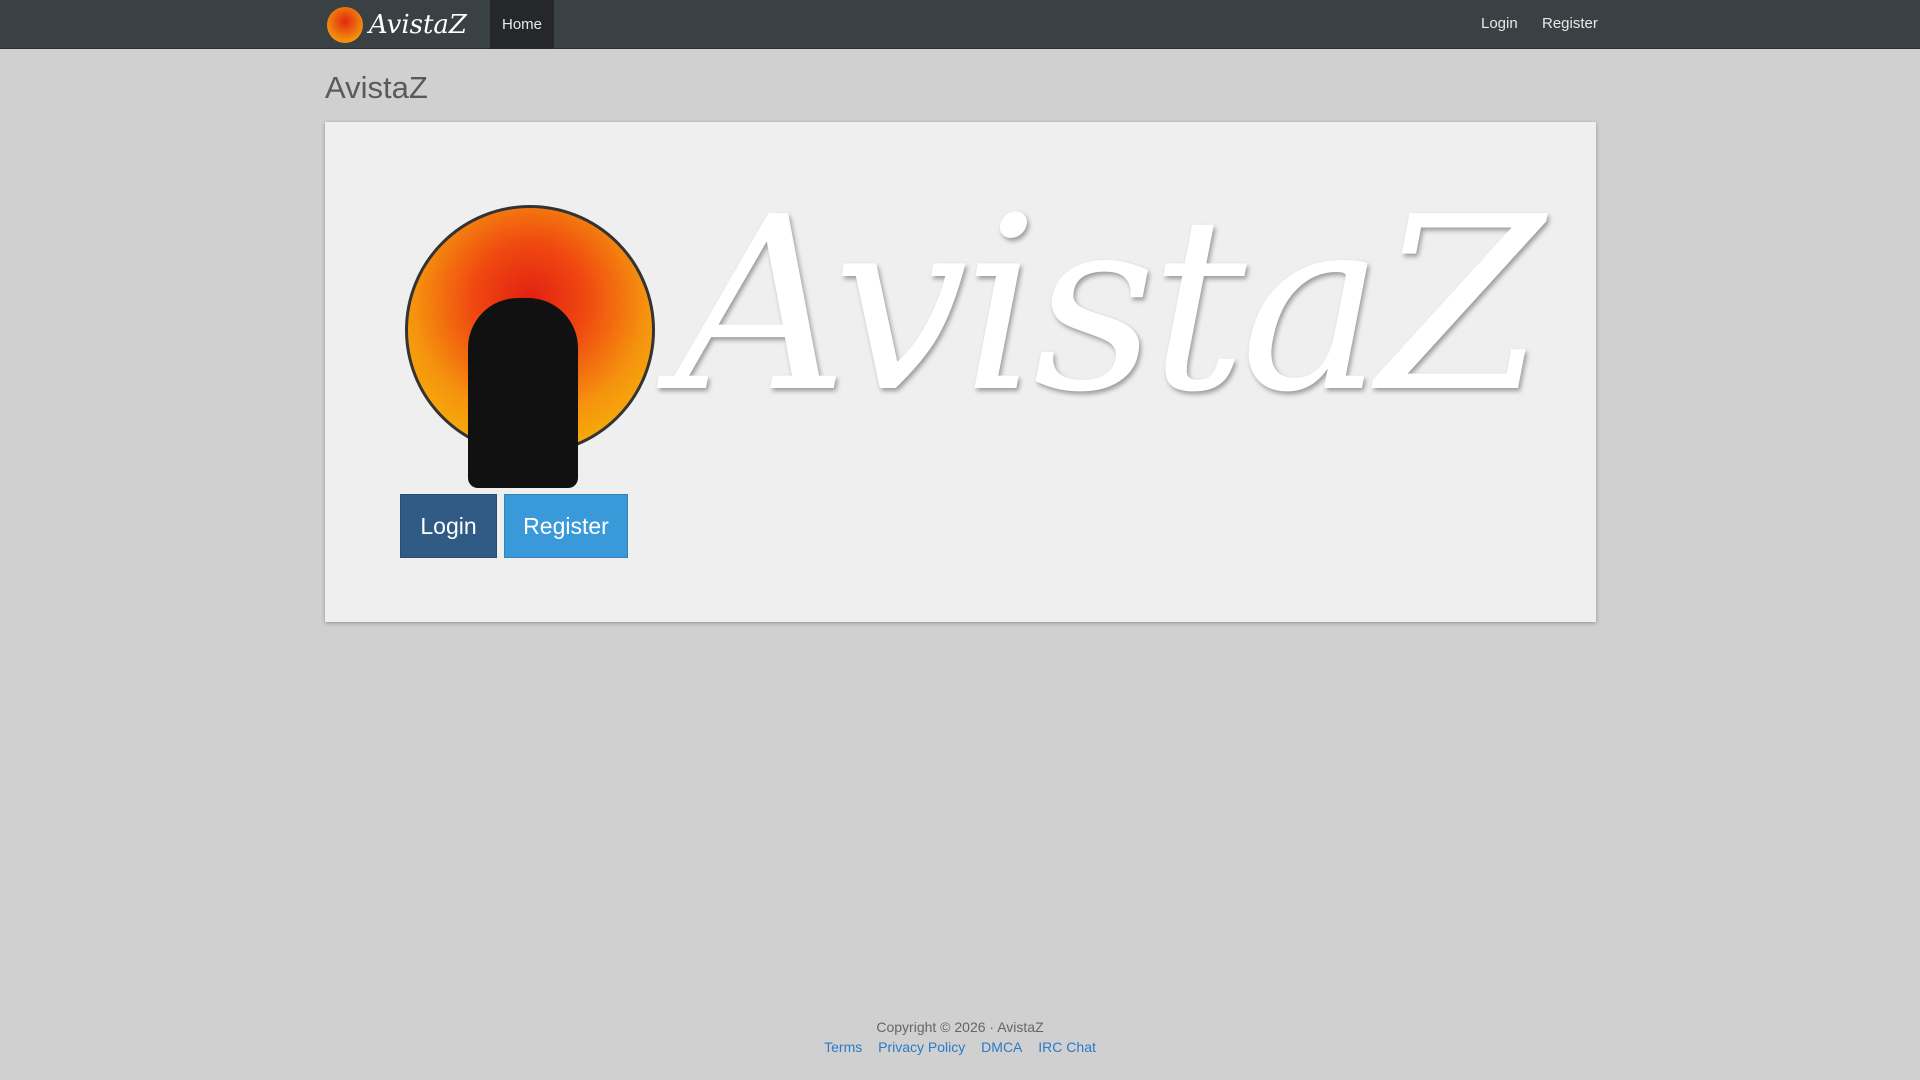  I want to click on brand-text: AvistaZ, so click(417, 25).